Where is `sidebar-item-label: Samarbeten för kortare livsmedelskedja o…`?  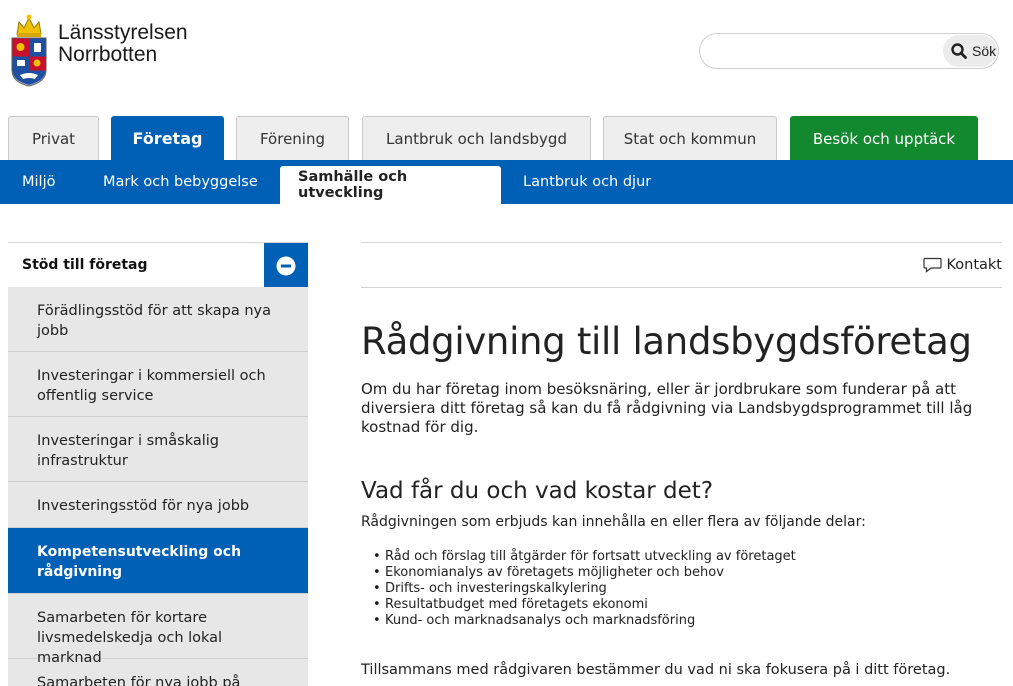
sidebar-item-label: Samarbeten för kortare livsmedelskedja o… is located at coordinates (130, 638).